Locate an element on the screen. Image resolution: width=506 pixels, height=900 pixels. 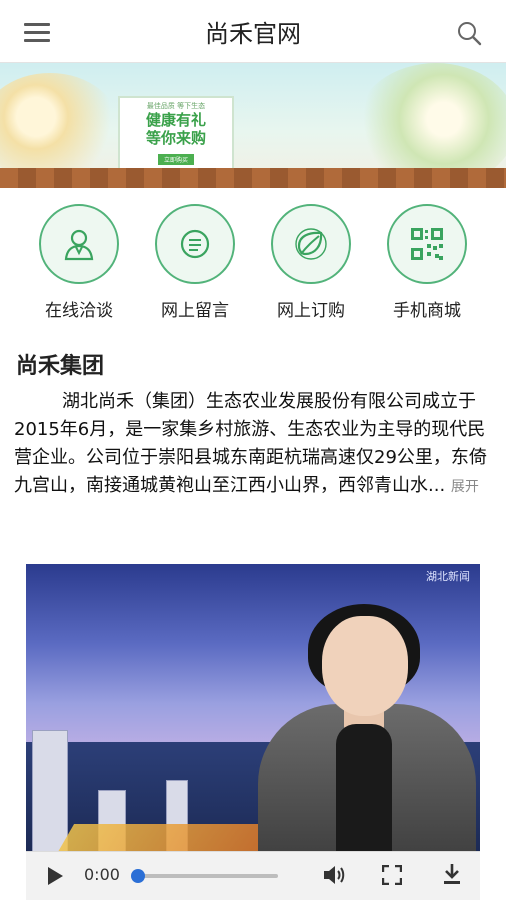
quick-link-message: 网上留言 is located at coordinates (195, 262).